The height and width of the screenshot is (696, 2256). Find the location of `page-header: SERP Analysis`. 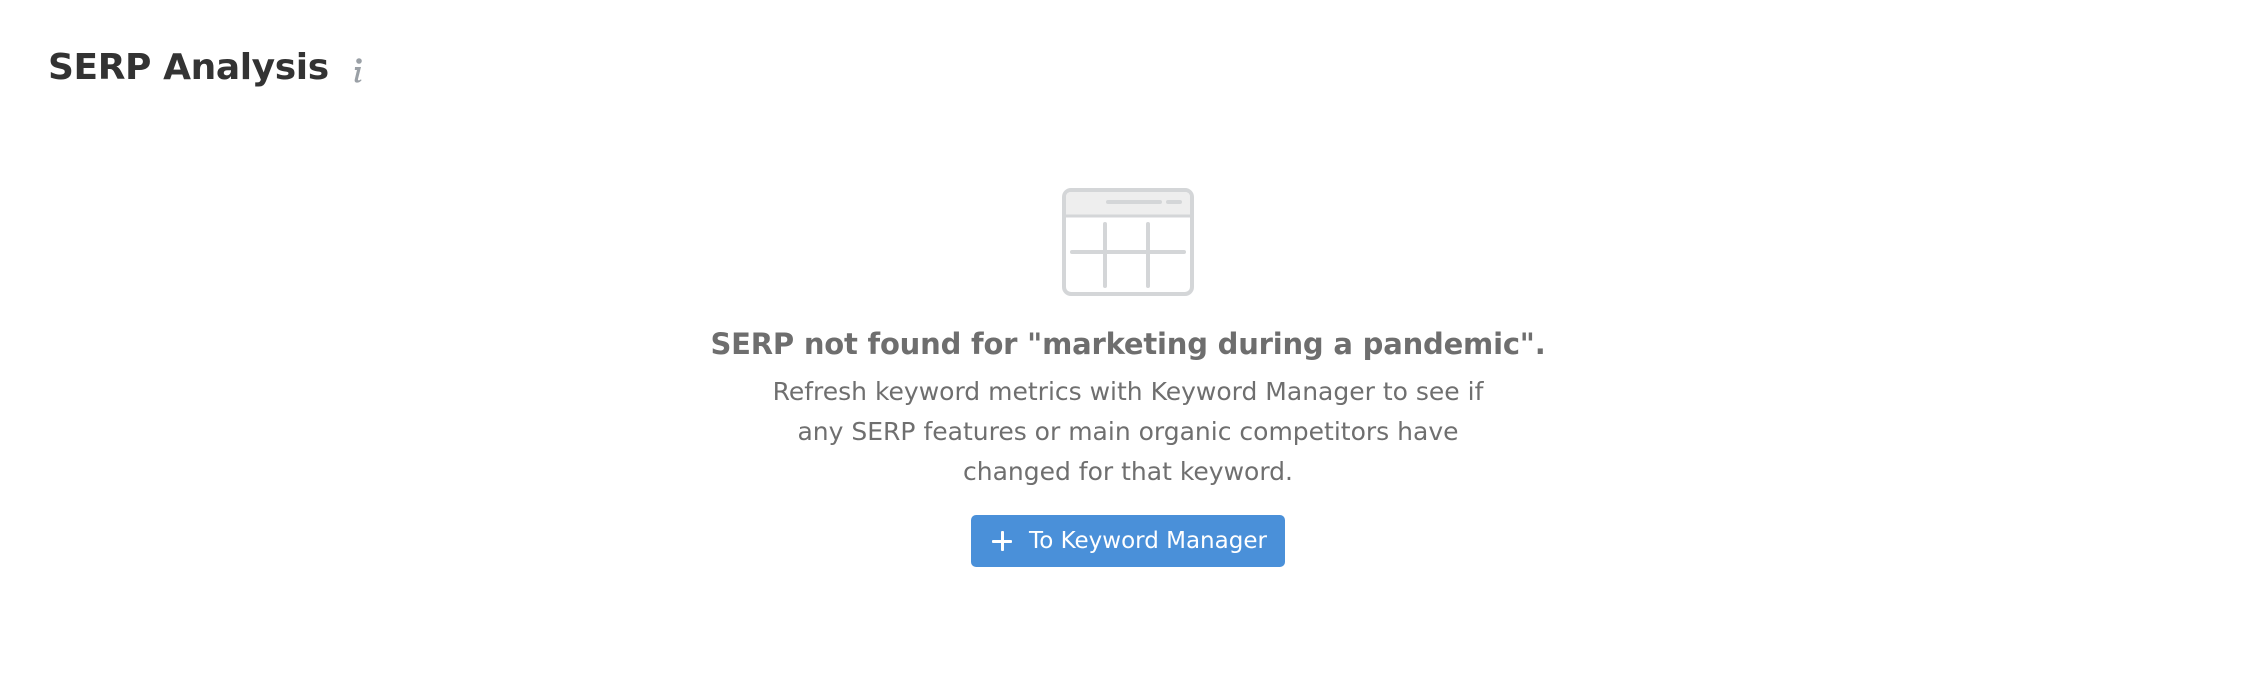

page-header: SERP Analysis is located at coordinates (208, 68).